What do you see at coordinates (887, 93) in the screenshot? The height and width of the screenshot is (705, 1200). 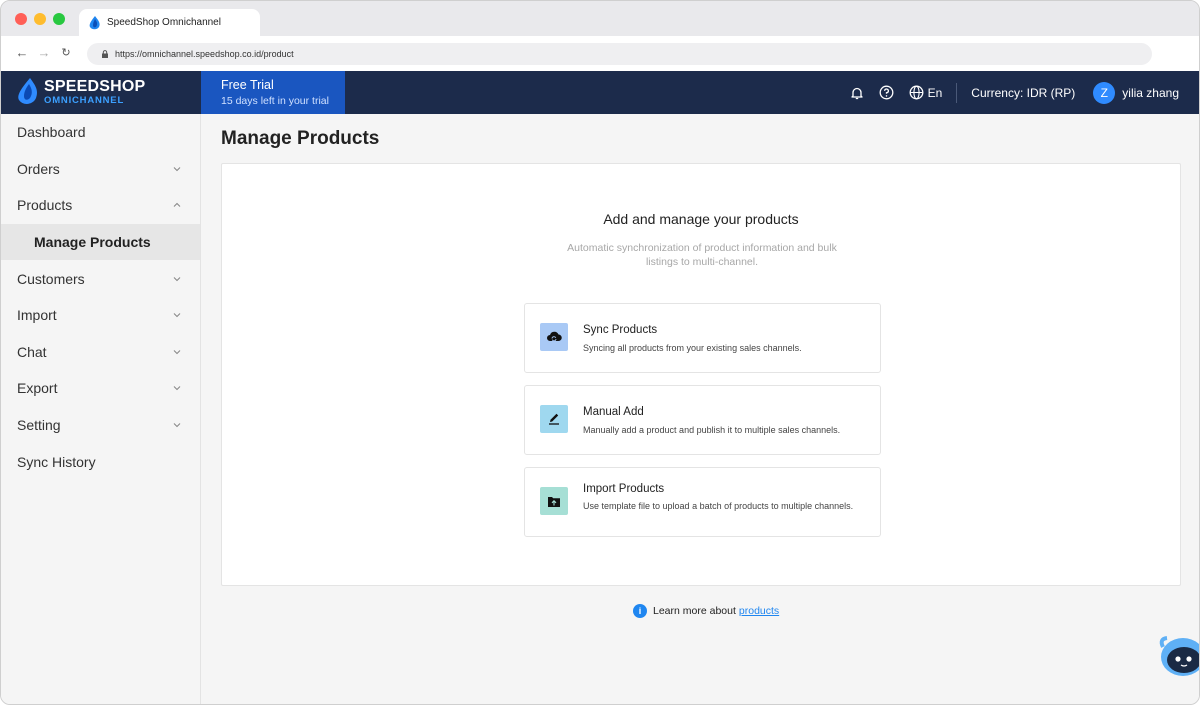 I see `help-icon` at bounding box center [887, 93].